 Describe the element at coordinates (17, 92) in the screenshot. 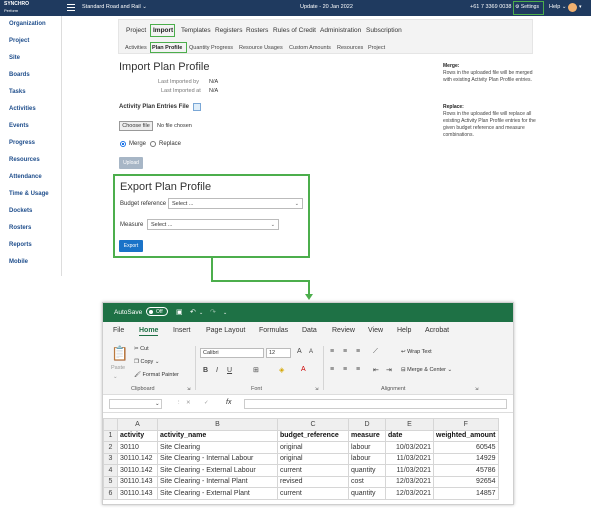

I see `sidebar-item-tasks: Tasks` at that location.